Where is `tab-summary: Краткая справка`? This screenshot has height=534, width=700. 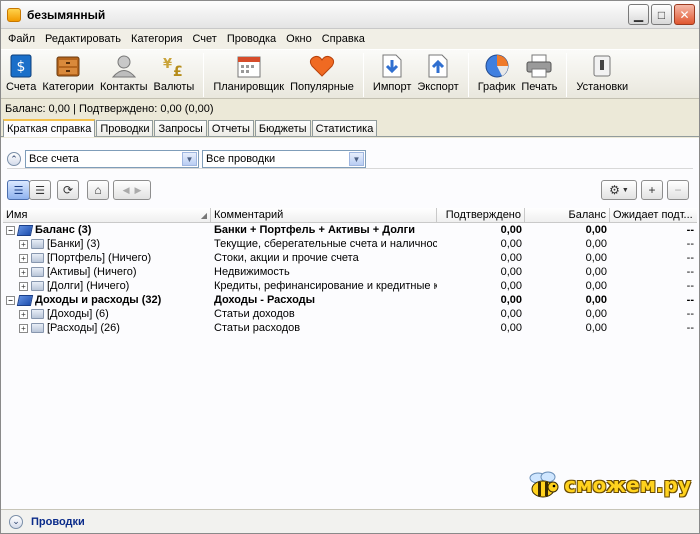
tab-summary: Краткая справка is located at coordinates (49, 128).